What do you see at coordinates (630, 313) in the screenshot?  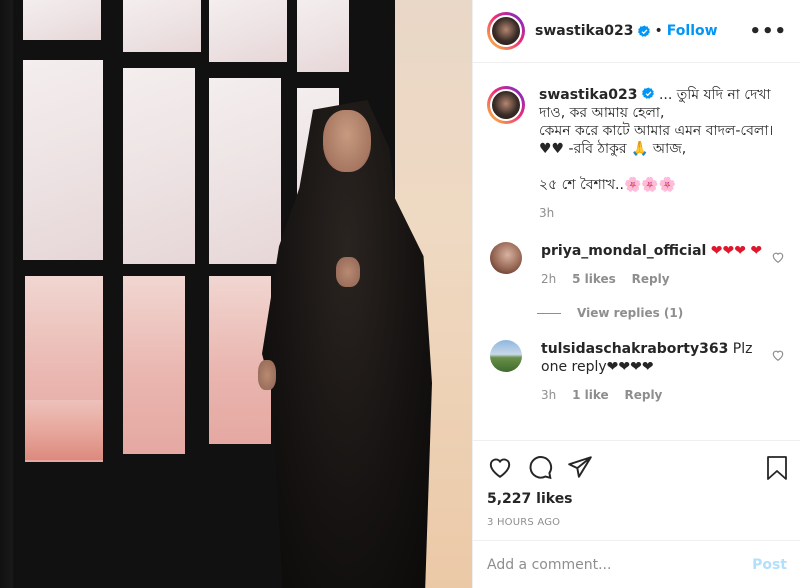 I see `view-replies-label: View replies (1)` at bounding box center [630, 313].